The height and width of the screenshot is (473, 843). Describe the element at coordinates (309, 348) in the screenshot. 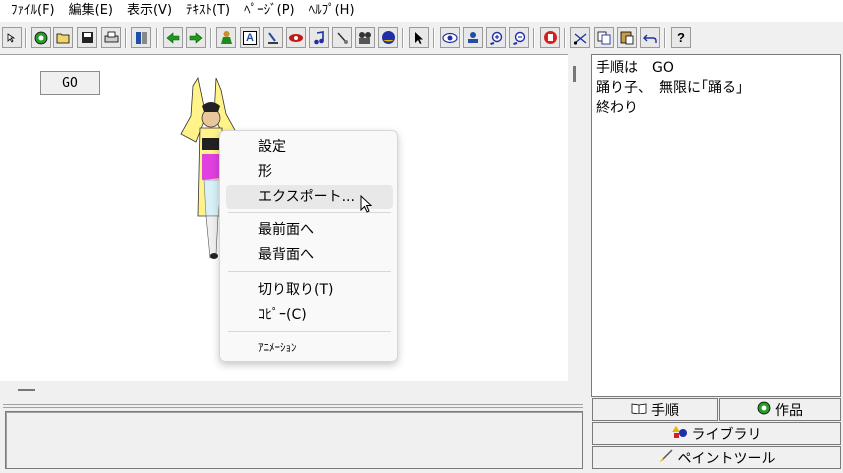

I see `menu-item-animation: ｱﾆﾒｰｼｮﾝ` at that location.